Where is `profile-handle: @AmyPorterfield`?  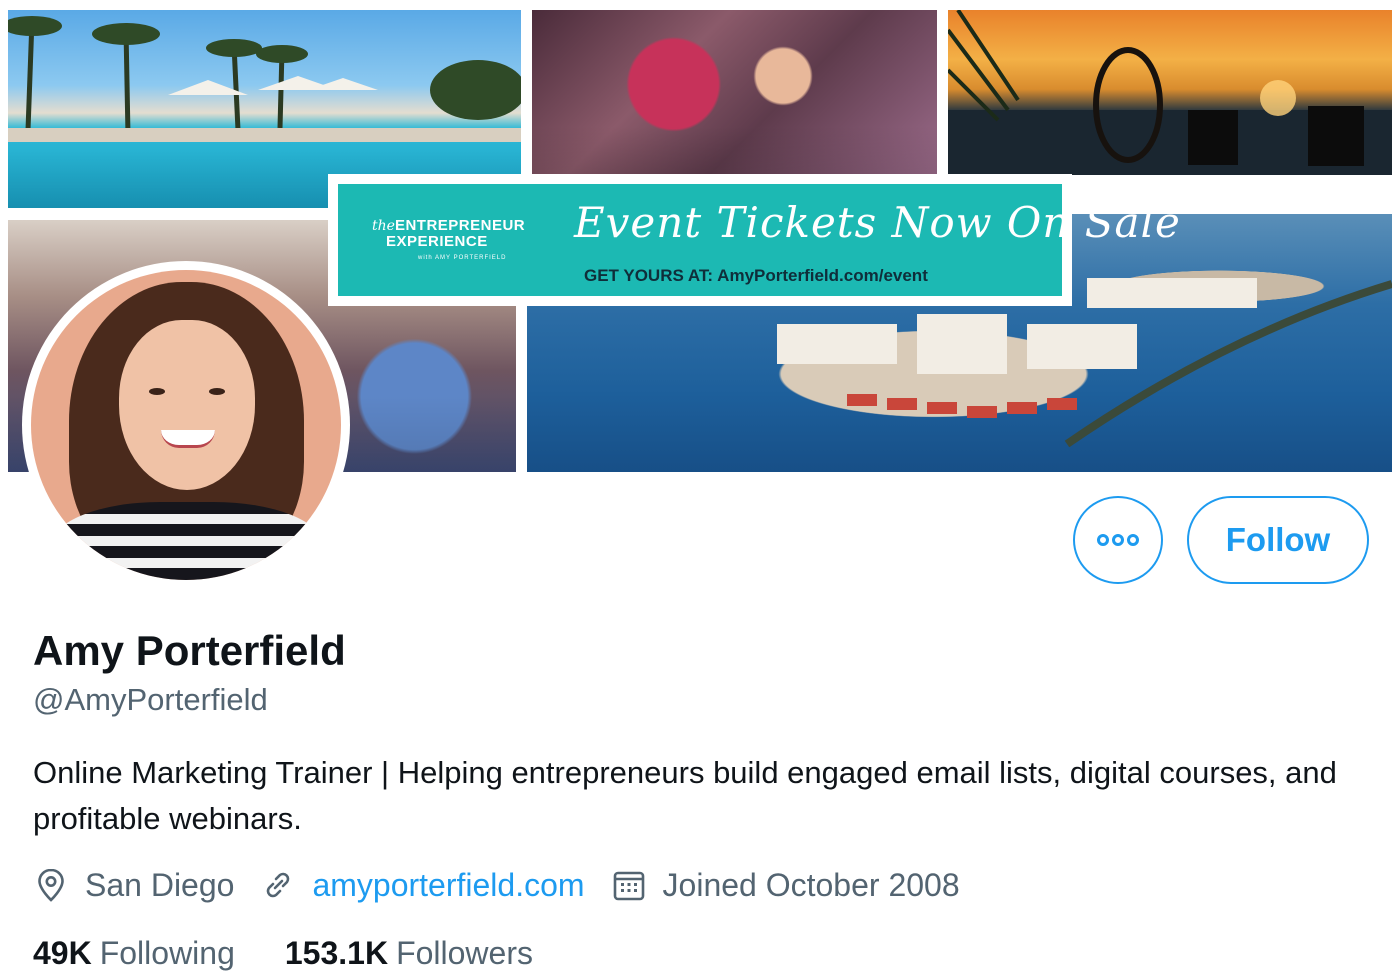 profile-handle: @AmyPorterfield is located at coordinates (150, 699).